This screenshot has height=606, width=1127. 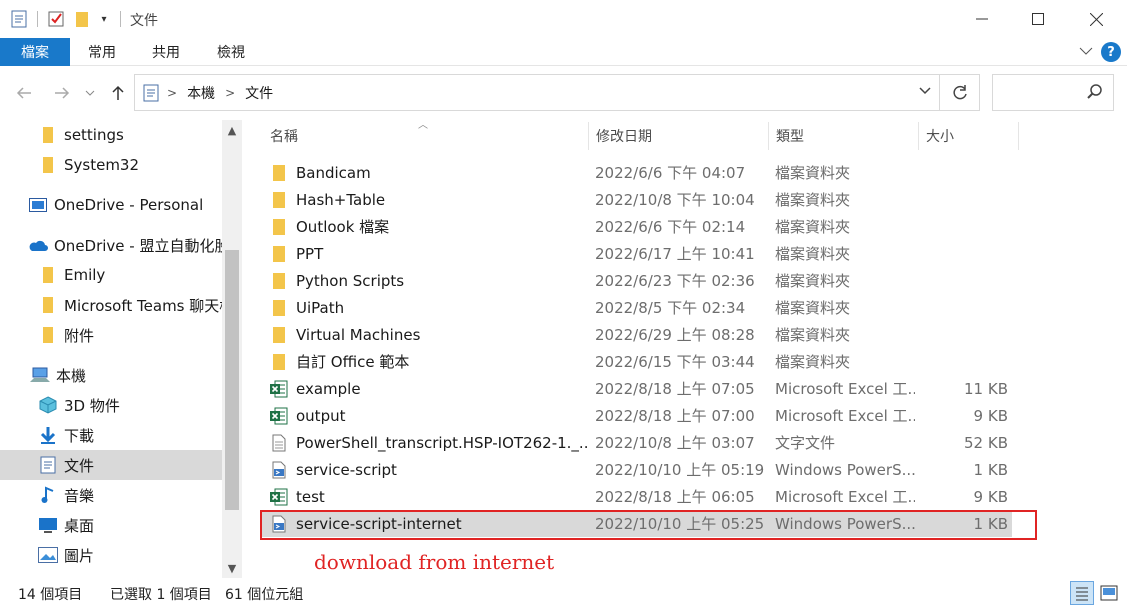 What do you see at coordinates (111, 275) in the screenshot?
I see `sidebar-item-emily: Emily` at bounding box center [111, 275].